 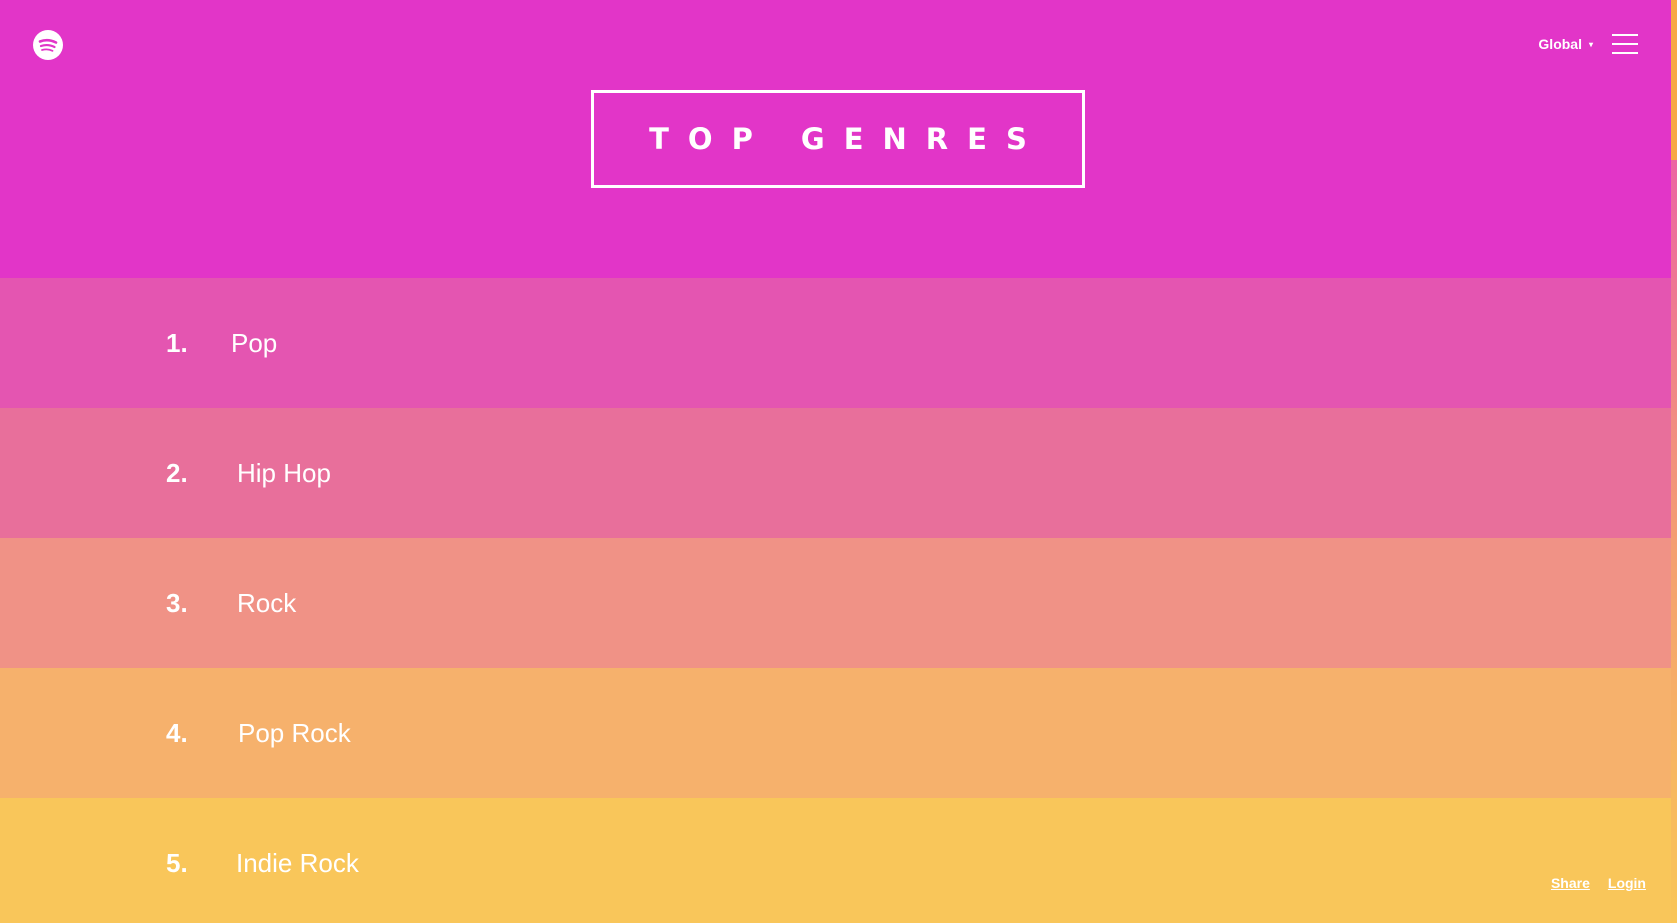 I want to click on region-selector: Global ▾, so click(x=1565, y=44).